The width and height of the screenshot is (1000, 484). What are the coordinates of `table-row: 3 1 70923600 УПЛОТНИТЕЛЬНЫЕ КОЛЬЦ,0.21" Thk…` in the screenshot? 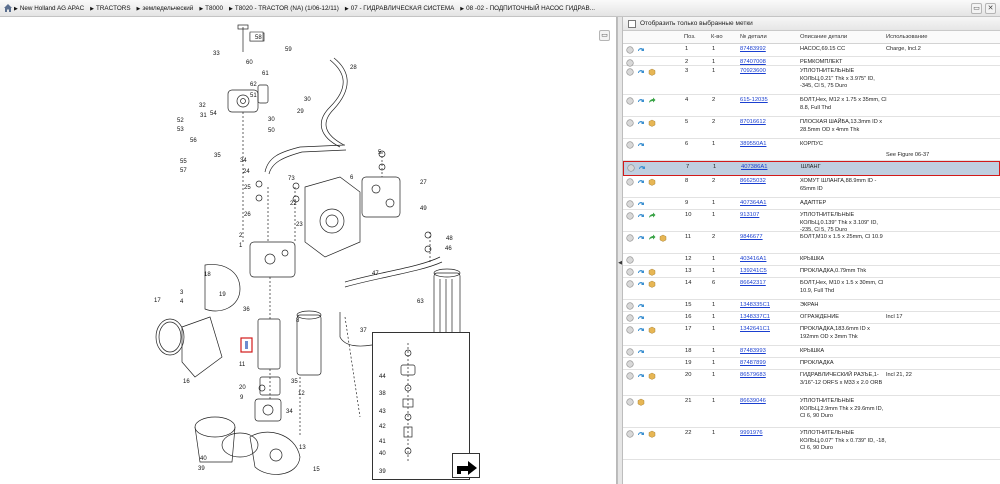 It's located at (811, 80).